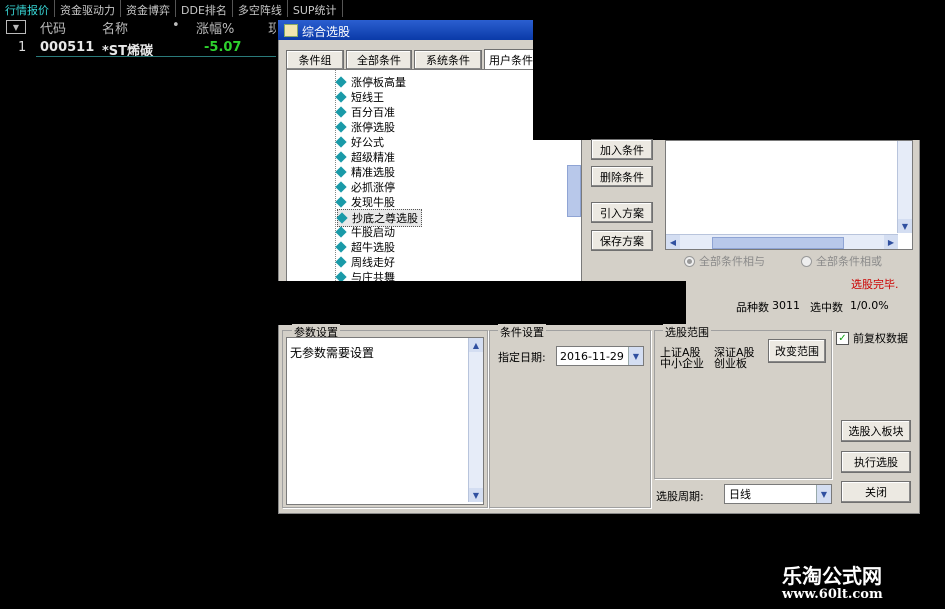 The height and width of the screenshot is (609, 945). What do you see at coordinates (789, 195) in the screenshot?
I see `selected-conditions-list: ▼ ◀ ▶` at bounding box center [789, 195].